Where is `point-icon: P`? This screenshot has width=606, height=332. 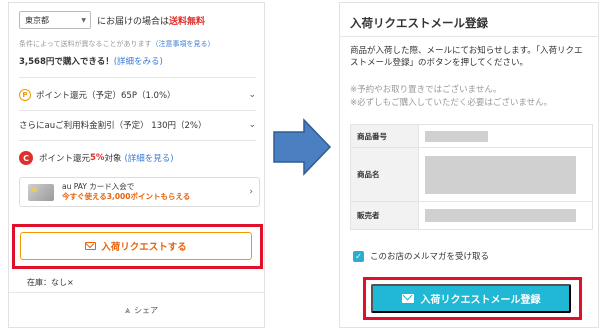 point-icon: P is located at coordinates (25, 95).